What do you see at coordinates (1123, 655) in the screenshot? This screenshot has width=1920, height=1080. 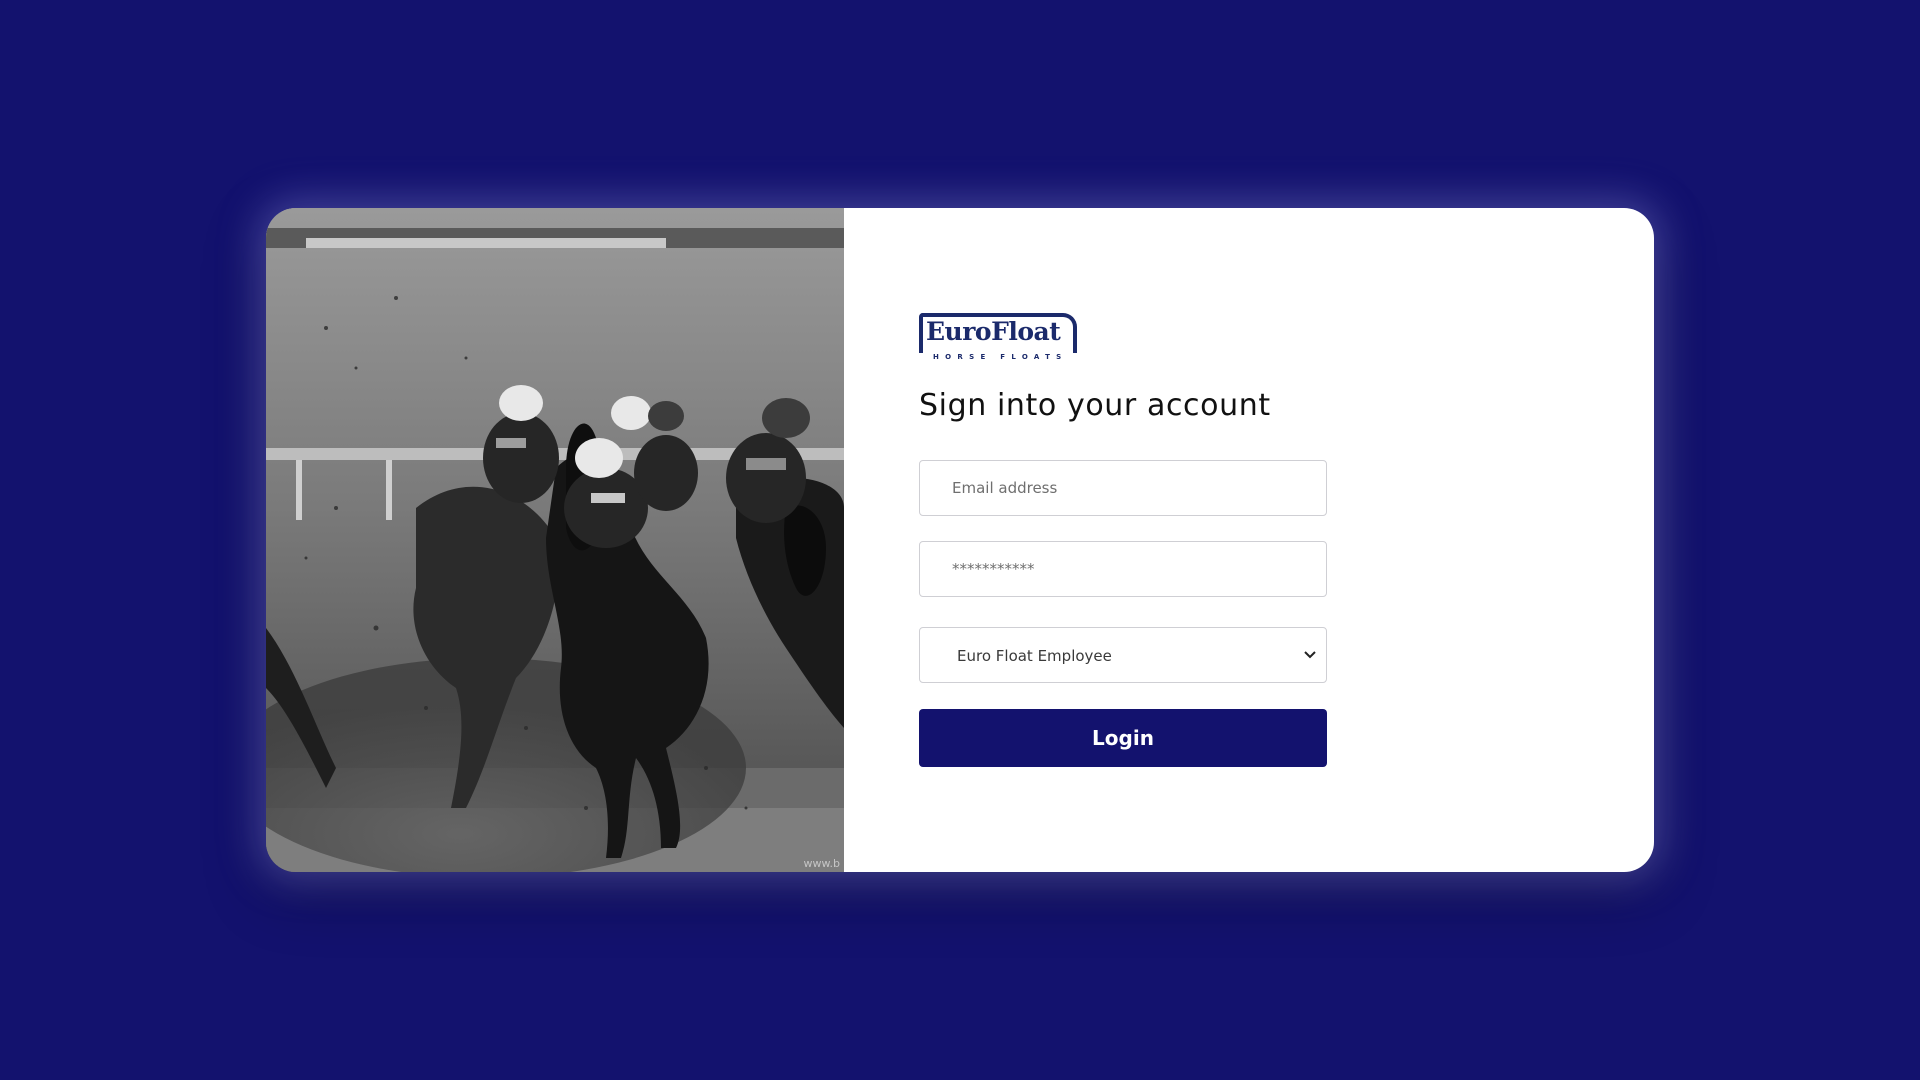 I see `role-select: Euro Float Employee` at bounding box center [1123, 655].